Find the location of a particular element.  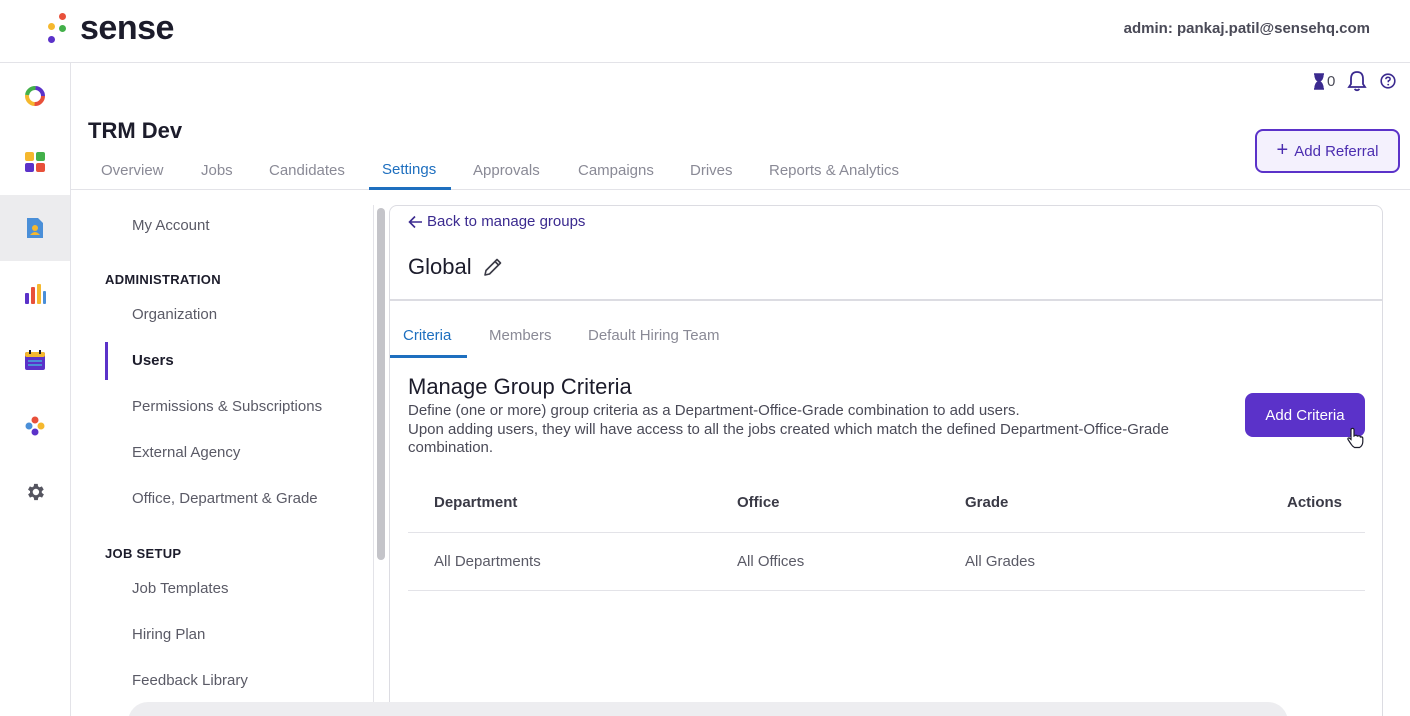

cell-department: All Departments is located at coordinates (487, 561).